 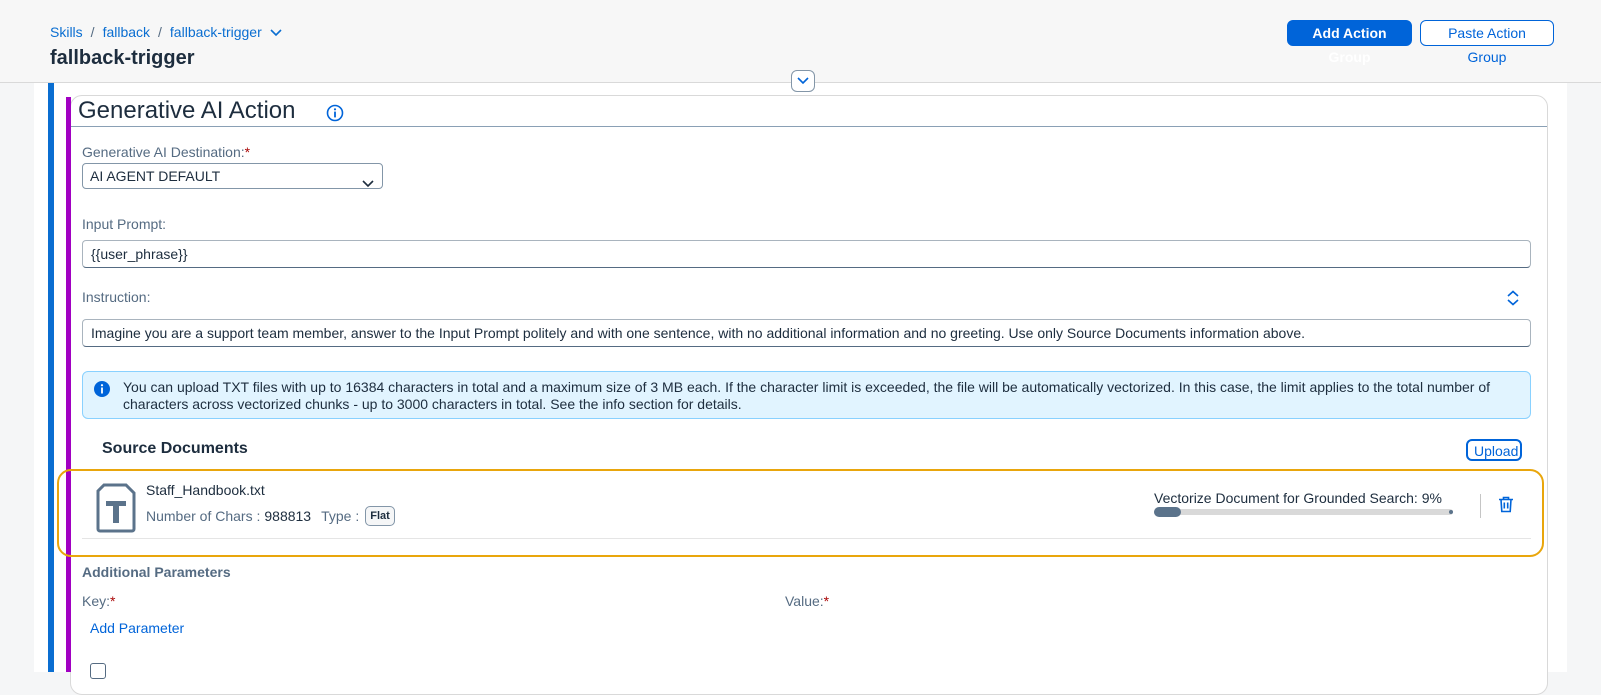 I want to click on destination-label: Generative AI Destination:*, so click(x=166, y=152).